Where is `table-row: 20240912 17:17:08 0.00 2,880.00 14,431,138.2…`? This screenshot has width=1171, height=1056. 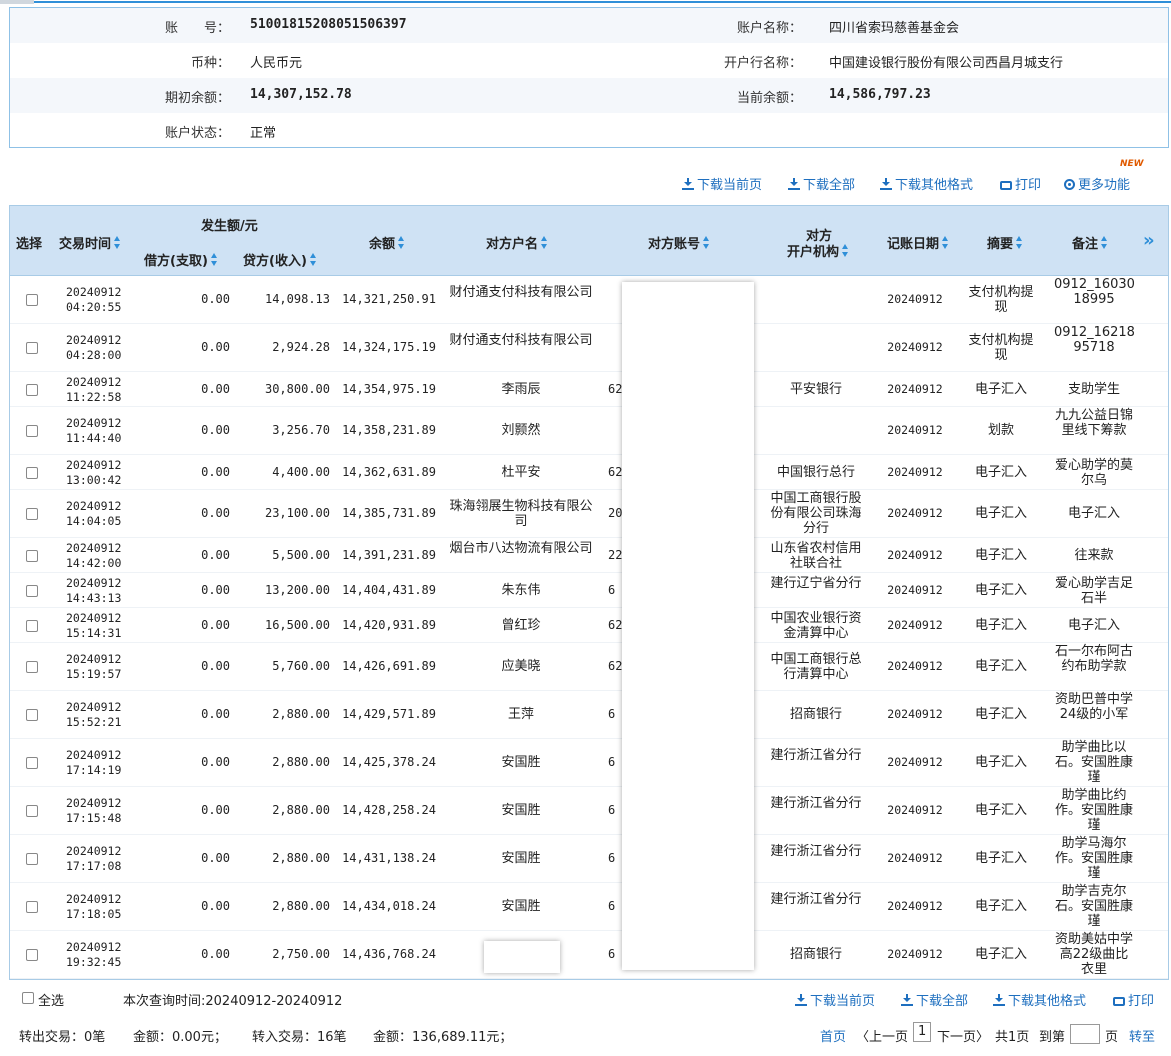 table-row: 20240912 17:17:08 0.00 2,880.00 14,431,138.2… is located at coordinates (589, 859).